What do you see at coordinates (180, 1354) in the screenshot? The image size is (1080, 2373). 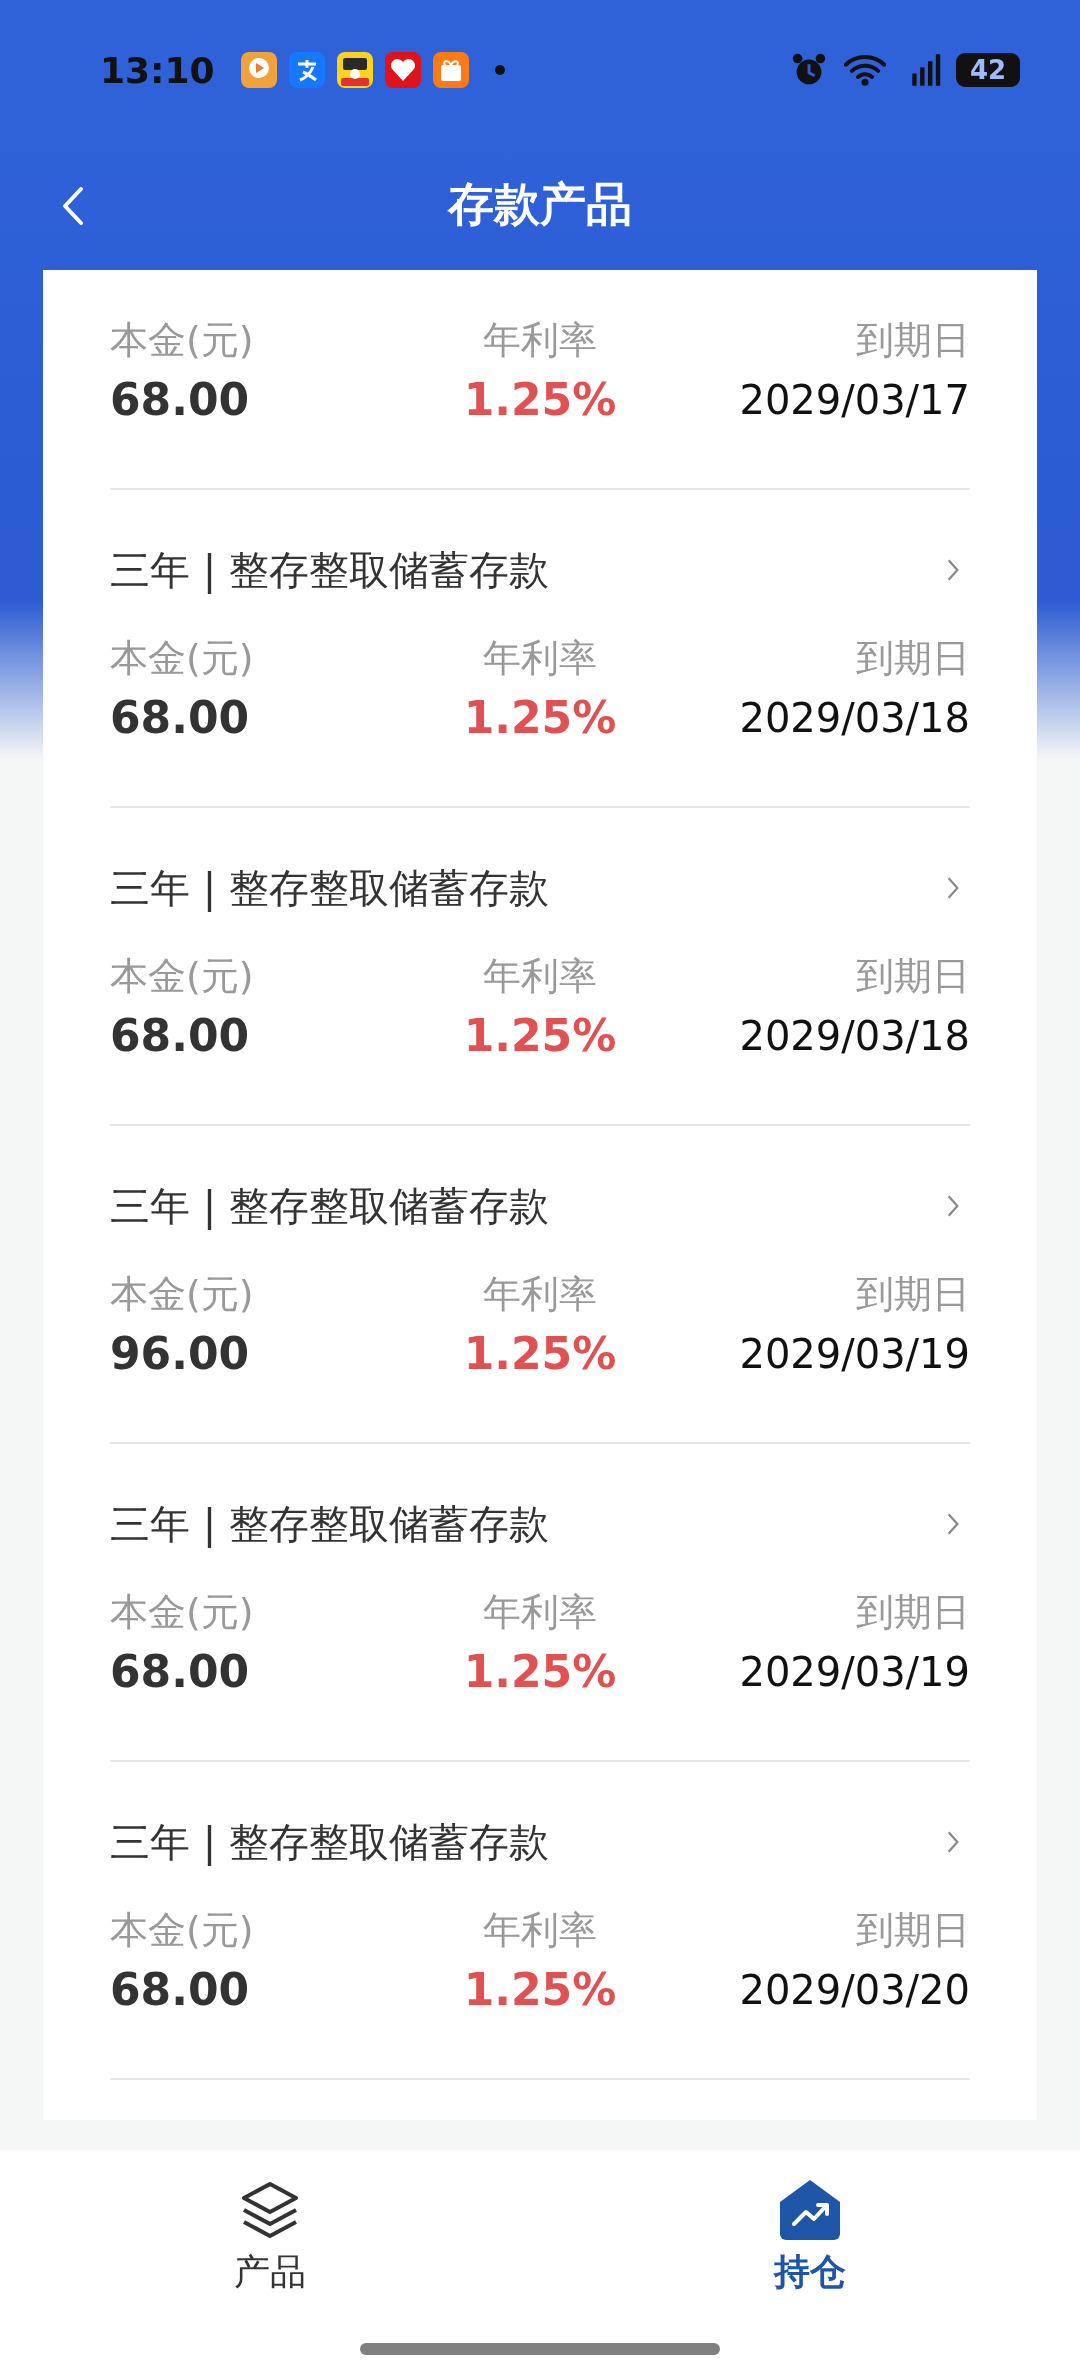 I see `principal-amount: 96.00` at bounding box center [180, 1354].